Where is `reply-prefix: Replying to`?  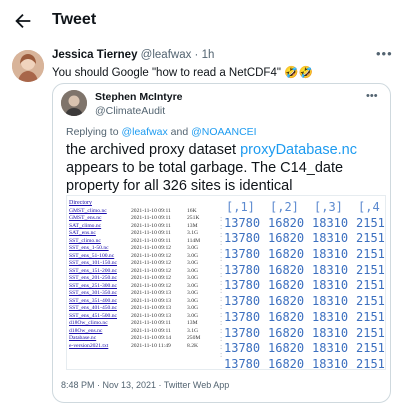
reply-prefix: Replying to is located at coordinates (94, 132).